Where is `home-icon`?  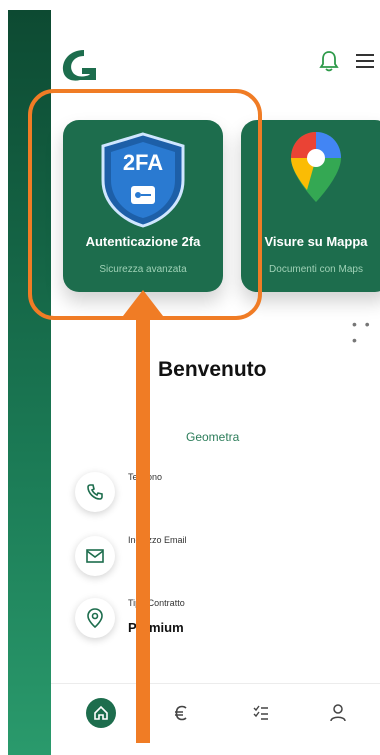 home-icon is located at coordinates (101, 713).